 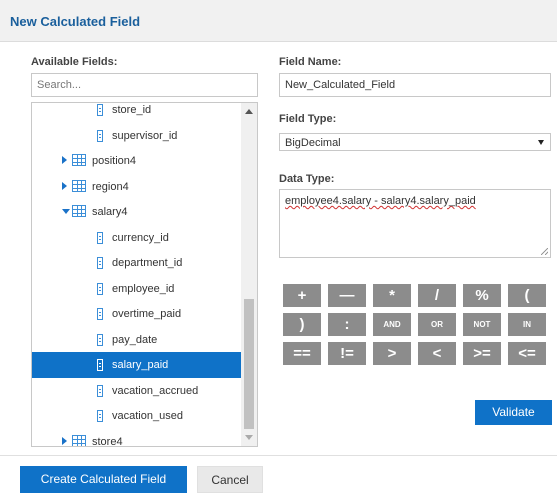 I want to click on expand-arrow-down-icon, so click(x=66, y=211).